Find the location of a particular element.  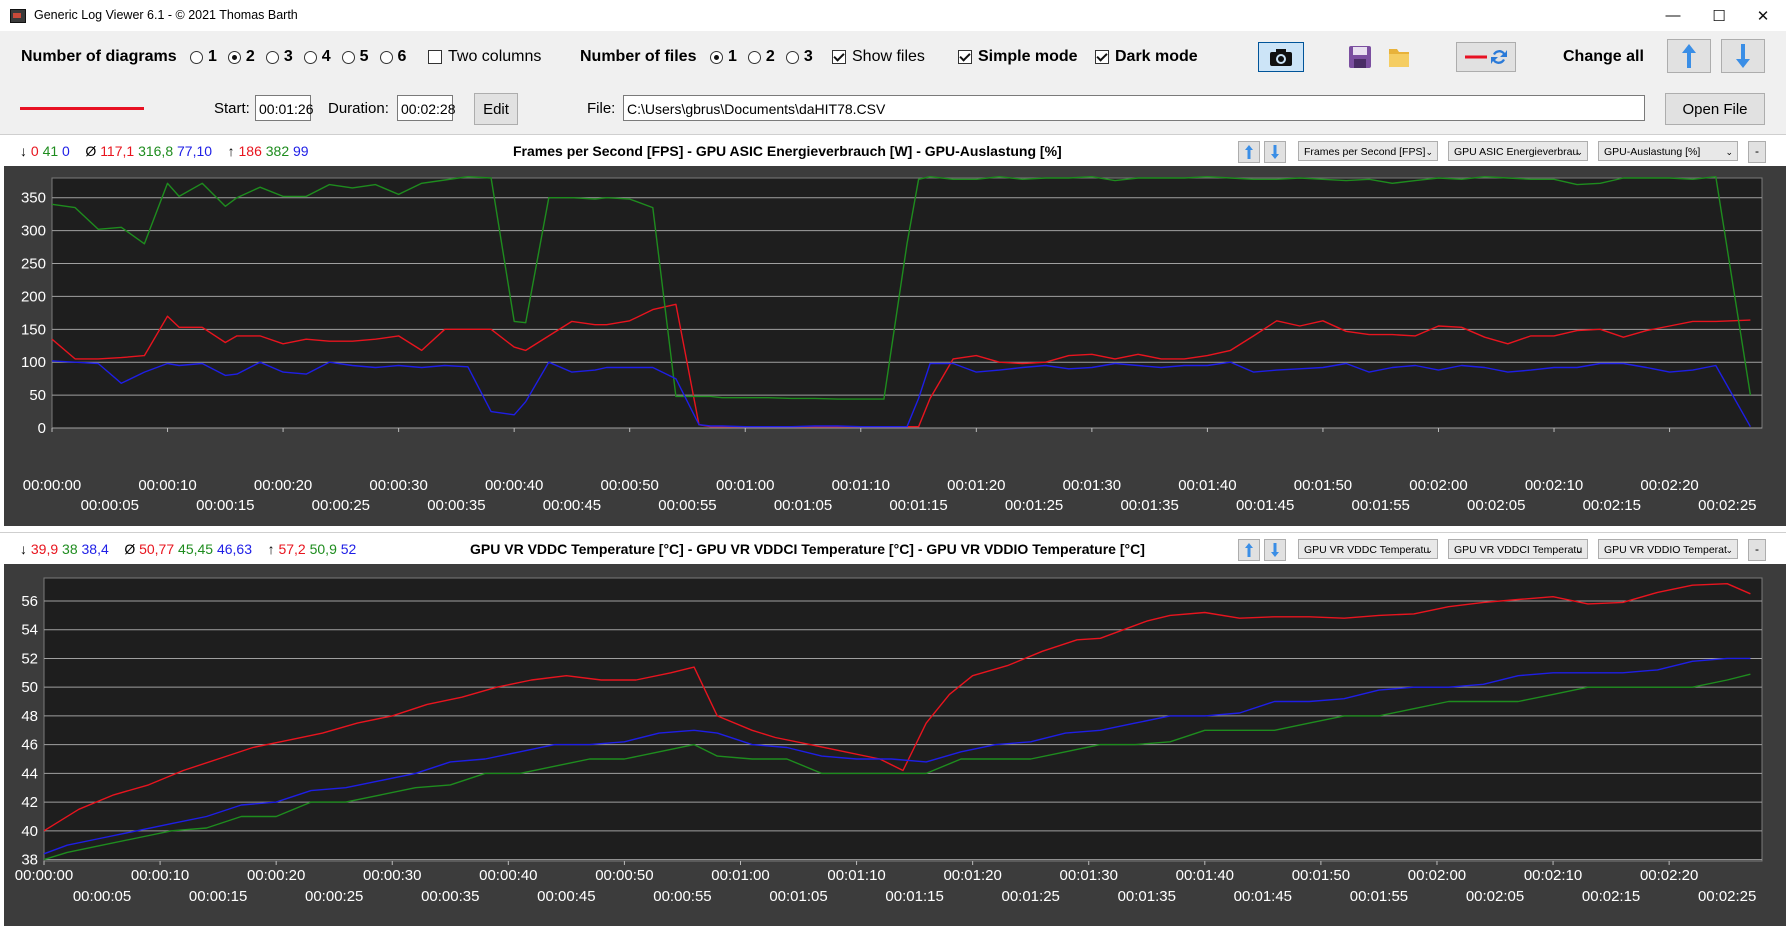

two-columns-checkbox: Two columns is located at coordinates (484, 57).